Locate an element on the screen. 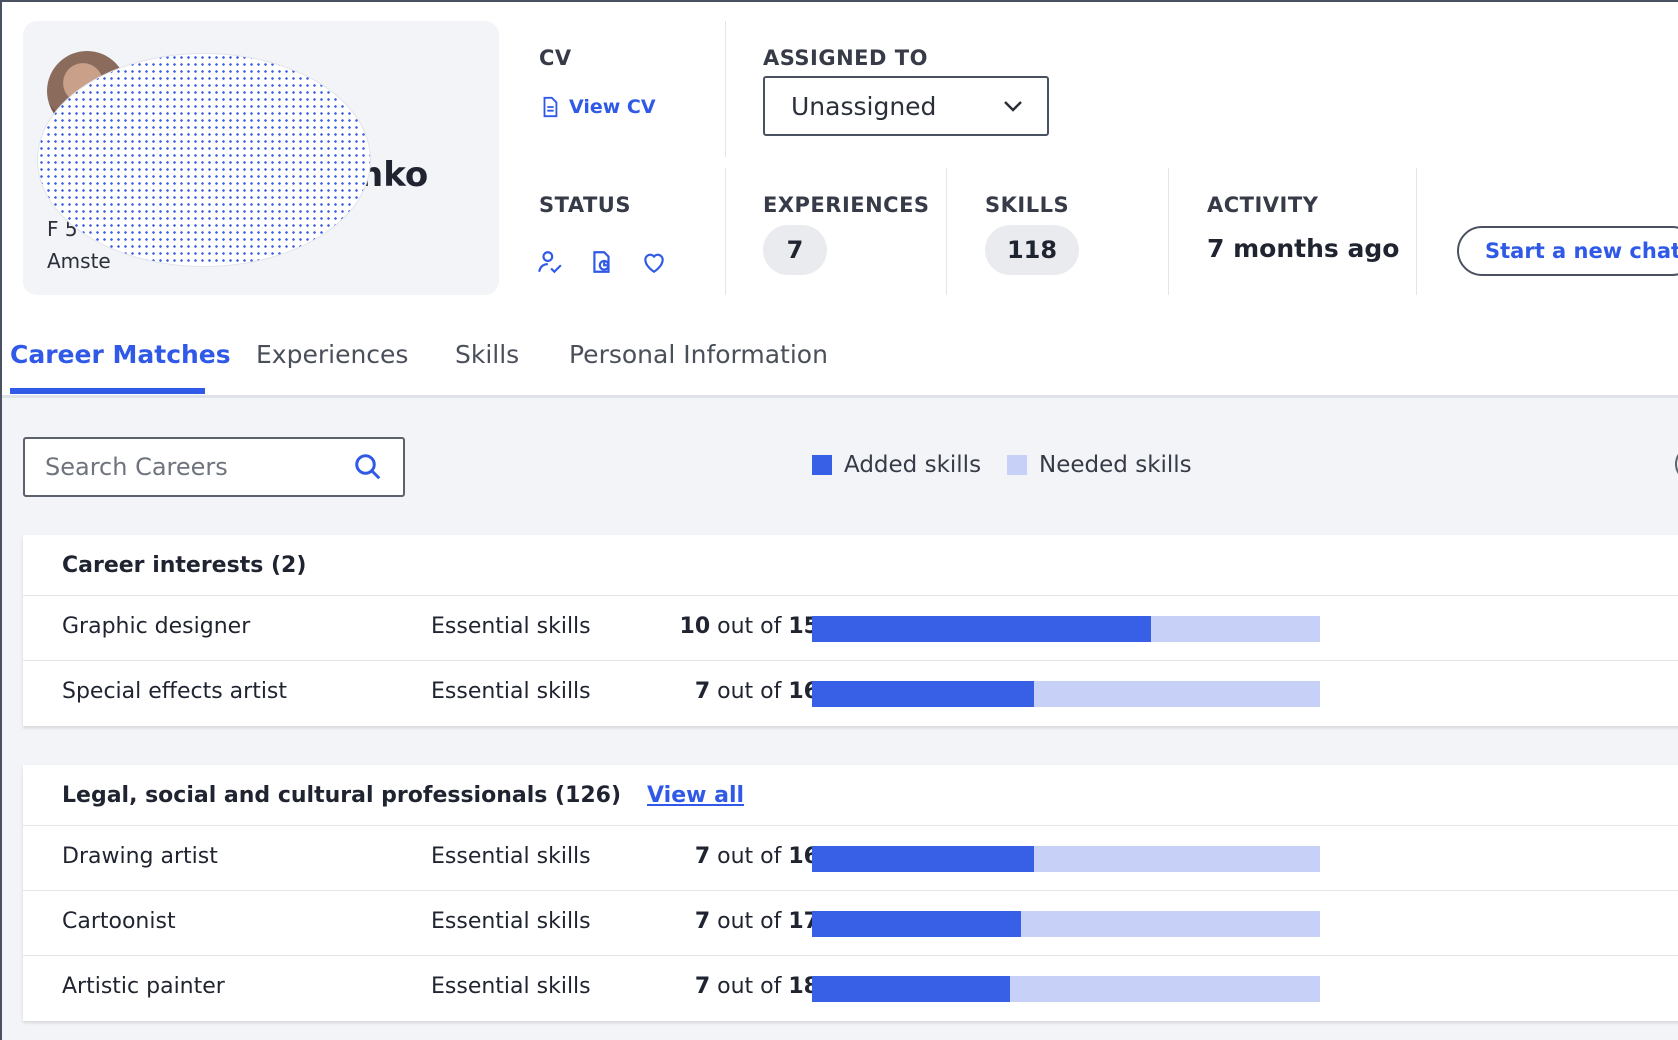 This screenshot has width=1678, height=1040. skill-score: 7 out of 17 is located at coordinates (756, 921).